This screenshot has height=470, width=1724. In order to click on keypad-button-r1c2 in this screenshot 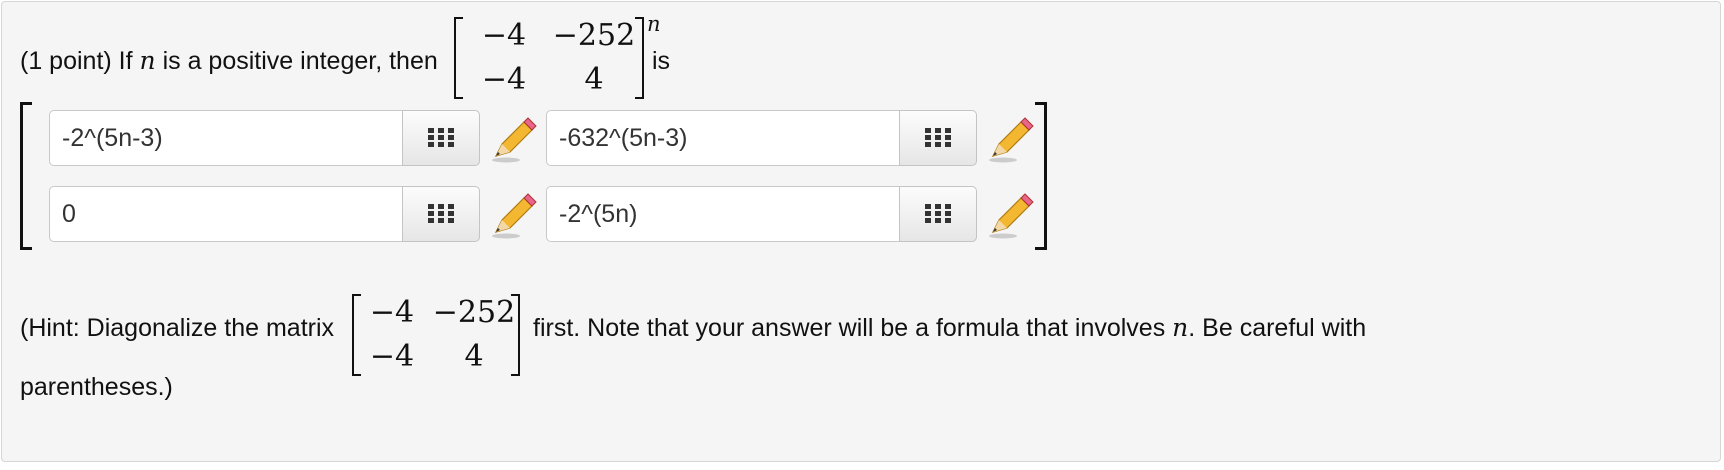, I will do `click(938, 138)`.